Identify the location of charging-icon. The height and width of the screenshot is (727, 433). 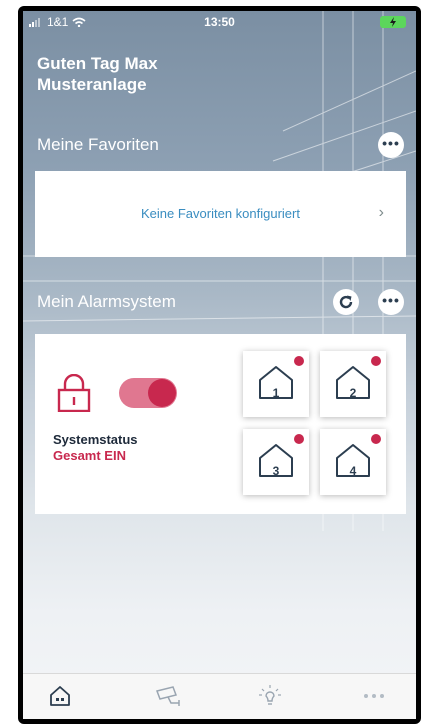
(393, 22).